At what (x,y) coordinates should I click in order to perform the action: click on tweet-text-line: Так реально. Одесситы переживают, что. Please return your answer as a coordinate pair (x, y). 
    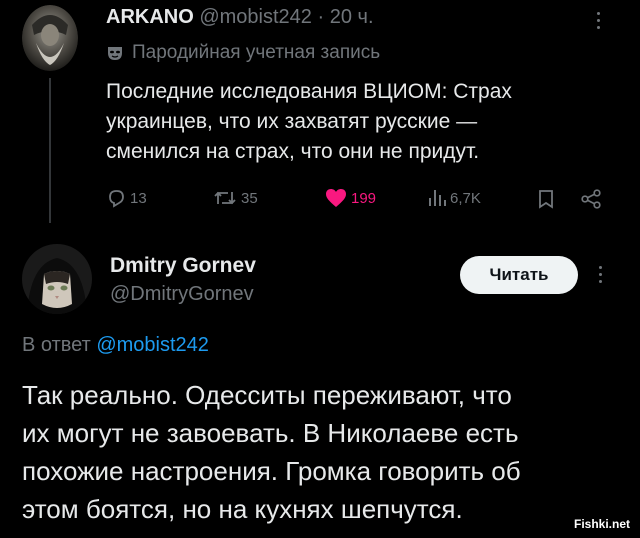
    Looking at the image, I should click on (267, 395).